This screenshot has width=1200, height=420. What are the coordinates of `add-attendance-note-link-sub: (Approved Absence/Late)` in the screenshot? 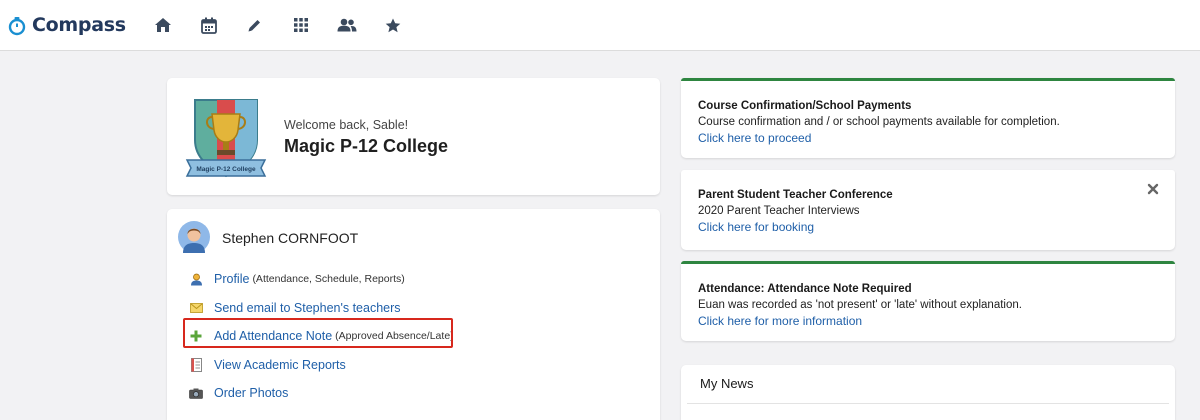 It's located at (394, 336).